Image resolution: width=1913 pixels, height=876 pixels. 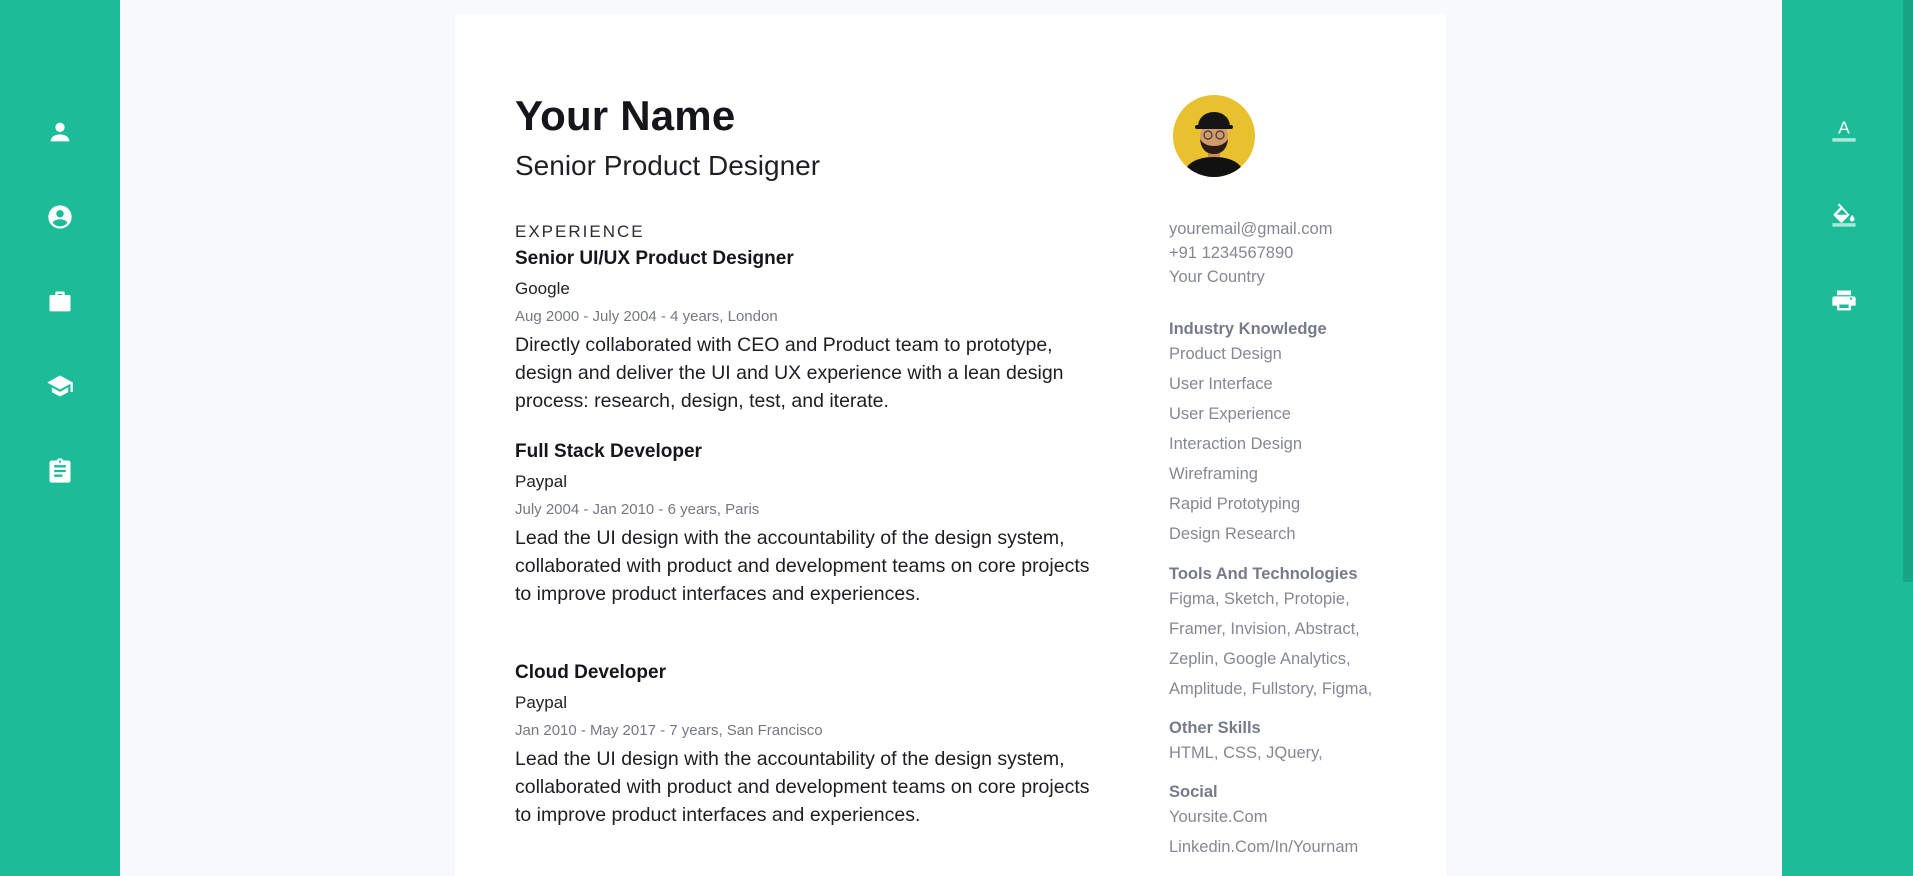 What do you see at coordinates (608, 451) in the screenshot?
I see `job-title: Full Stack Developer` at bounding box center [608, 451].